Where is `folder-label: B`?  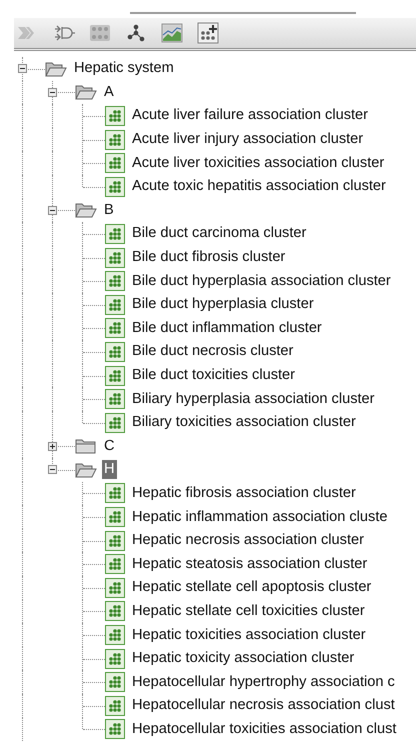 folder-label: B is located at coordinates (109, 210).